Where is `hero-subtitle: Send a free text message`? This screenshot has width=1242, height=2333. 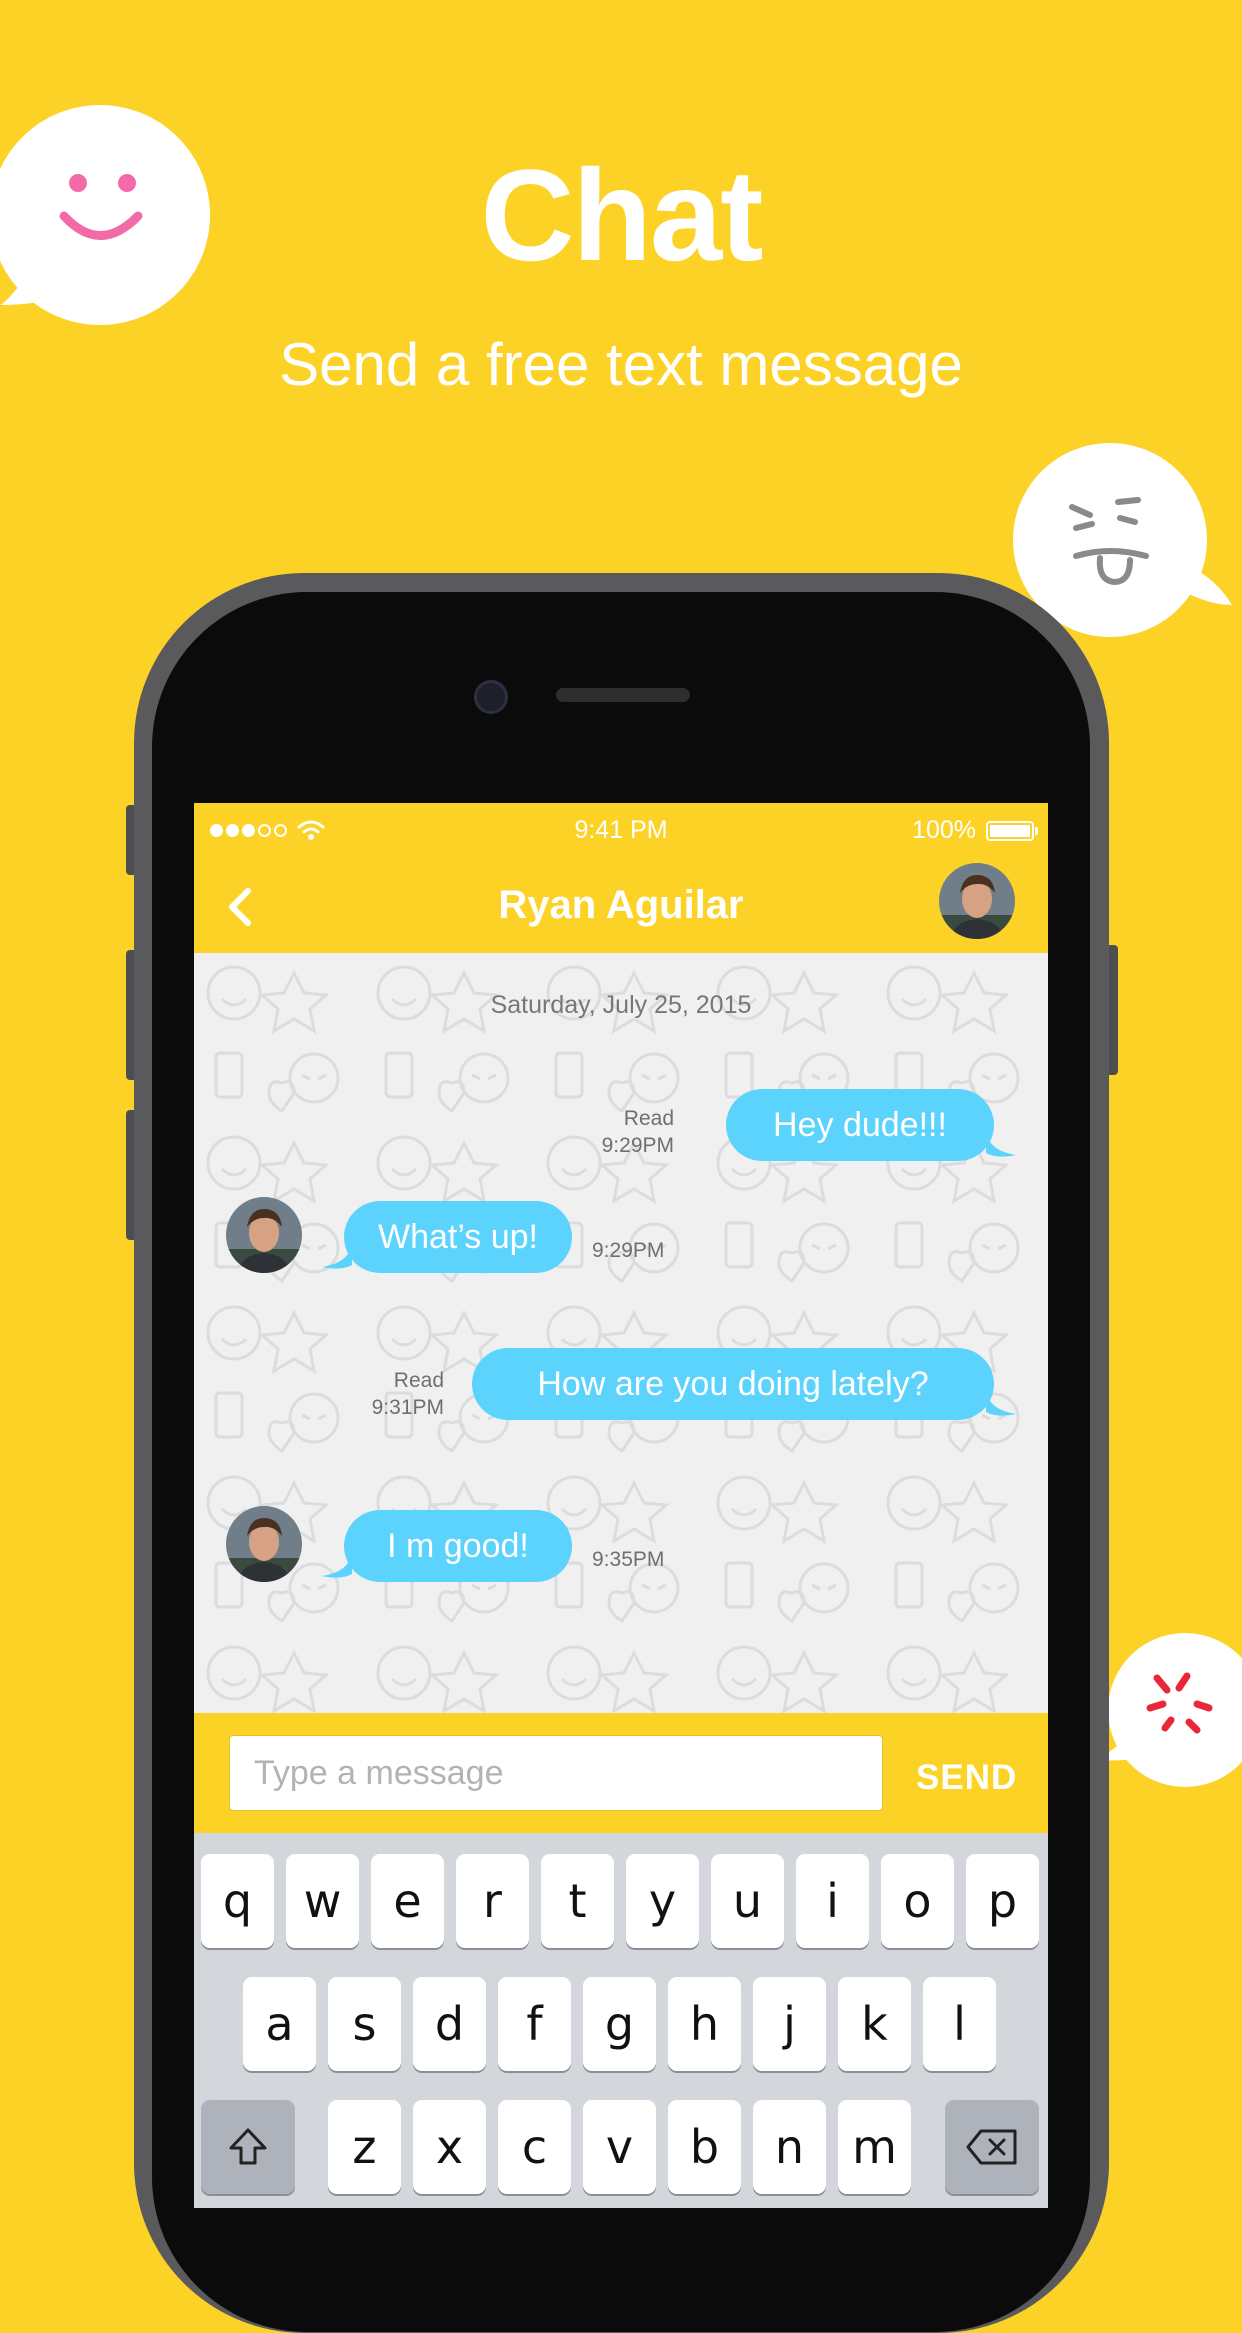 hero-subtitle: Send a free text message is located at coordinates (621, 364).